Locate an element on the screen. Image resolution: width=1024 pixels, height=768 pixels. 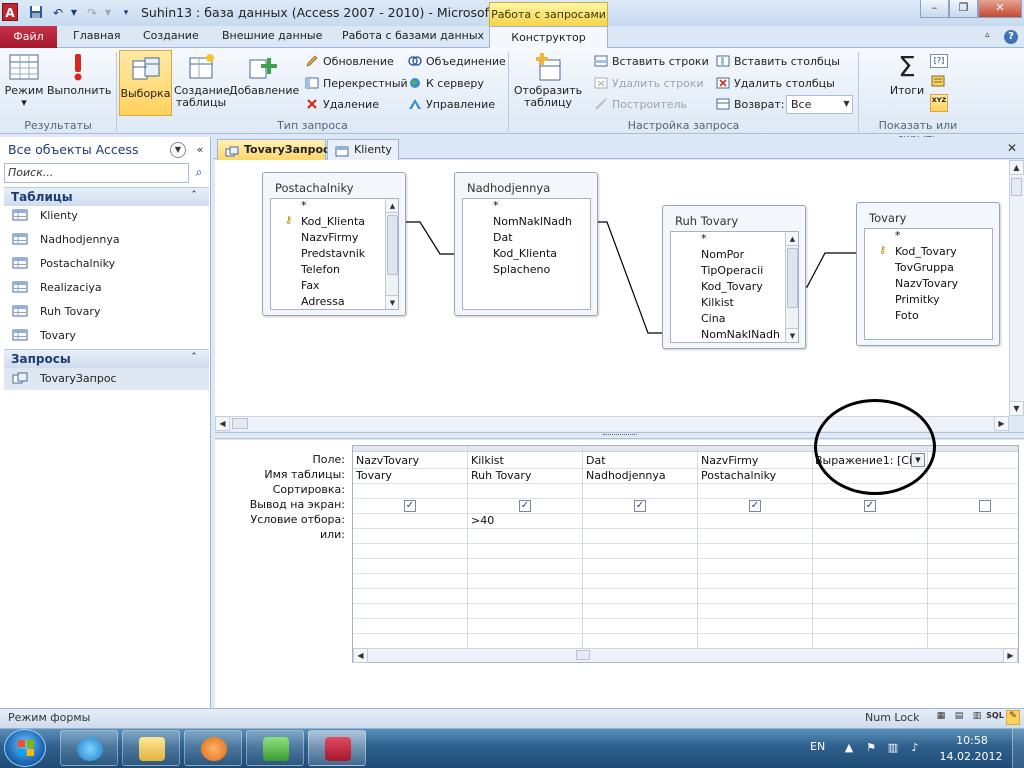
restore-button: ❐ is located at coordinates (963, 9).